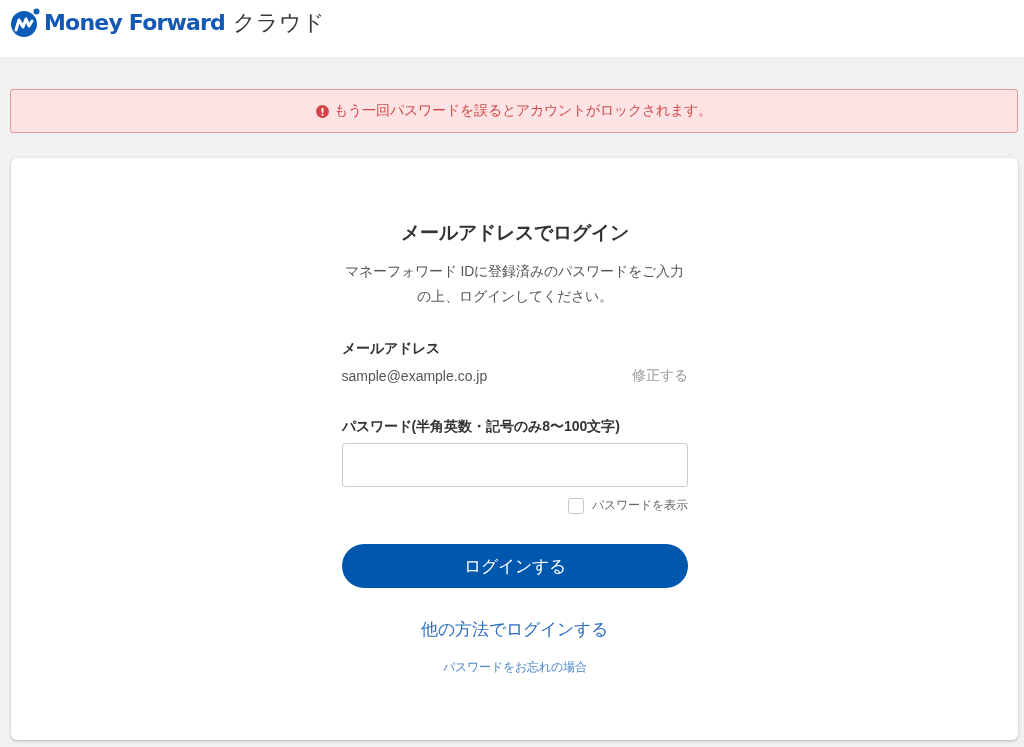 The image size is (1024, 747). What do you see at coordinates (514, 566) in the screenshot?
I see `login-button: ログインする` at bounding box center [514, 566].